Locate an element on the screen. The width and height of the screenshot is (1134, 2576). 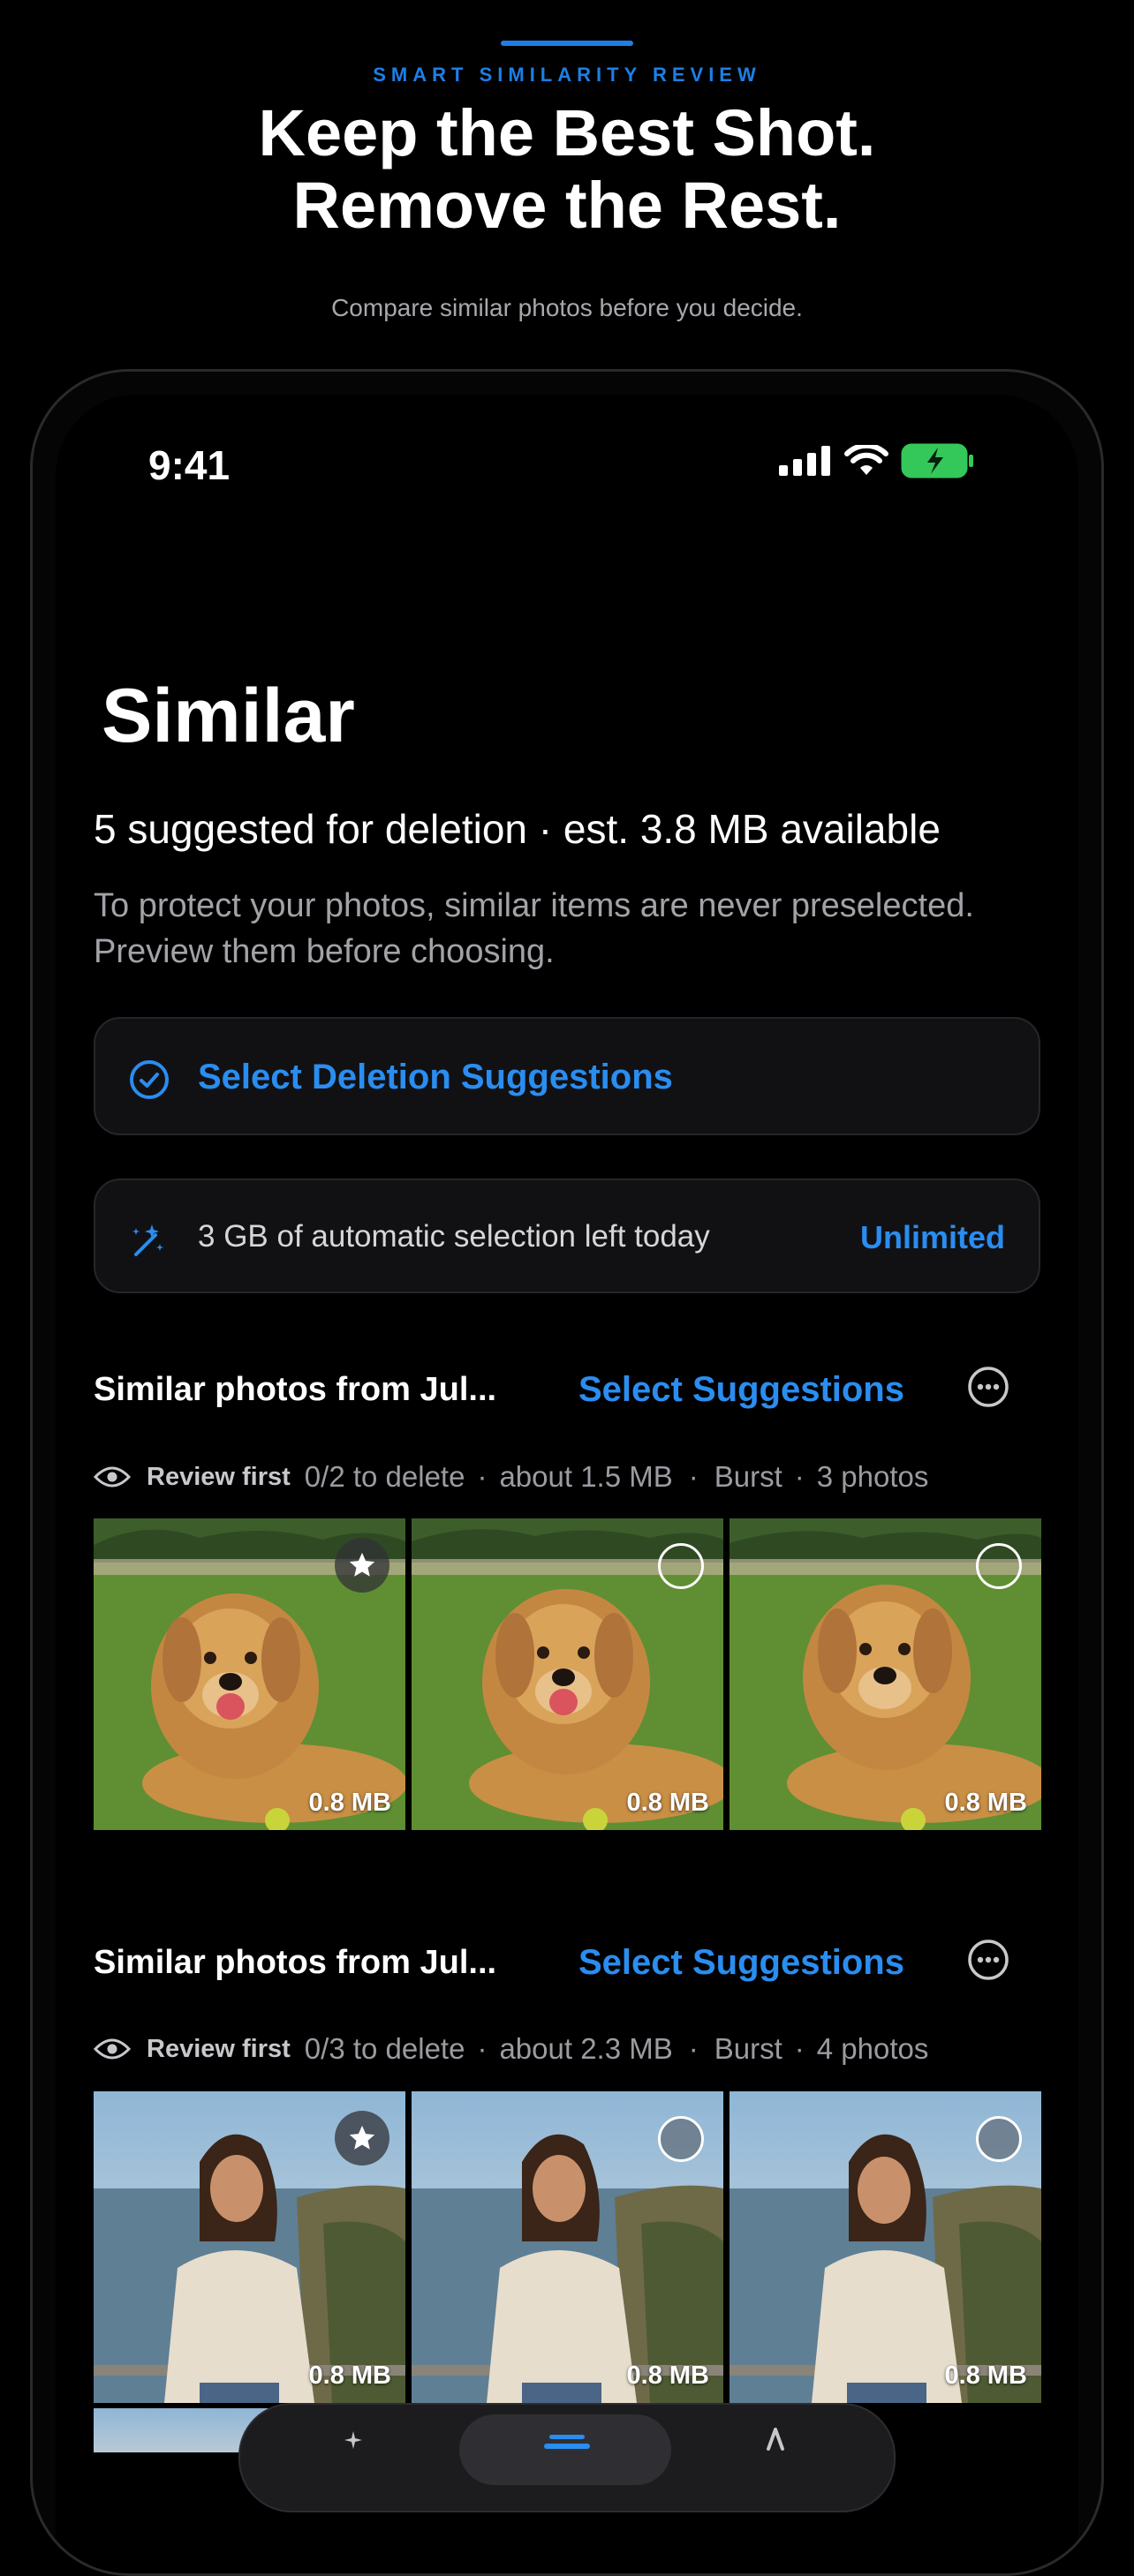
sparkles-tab-icon is located at coordinates (354, 2441).